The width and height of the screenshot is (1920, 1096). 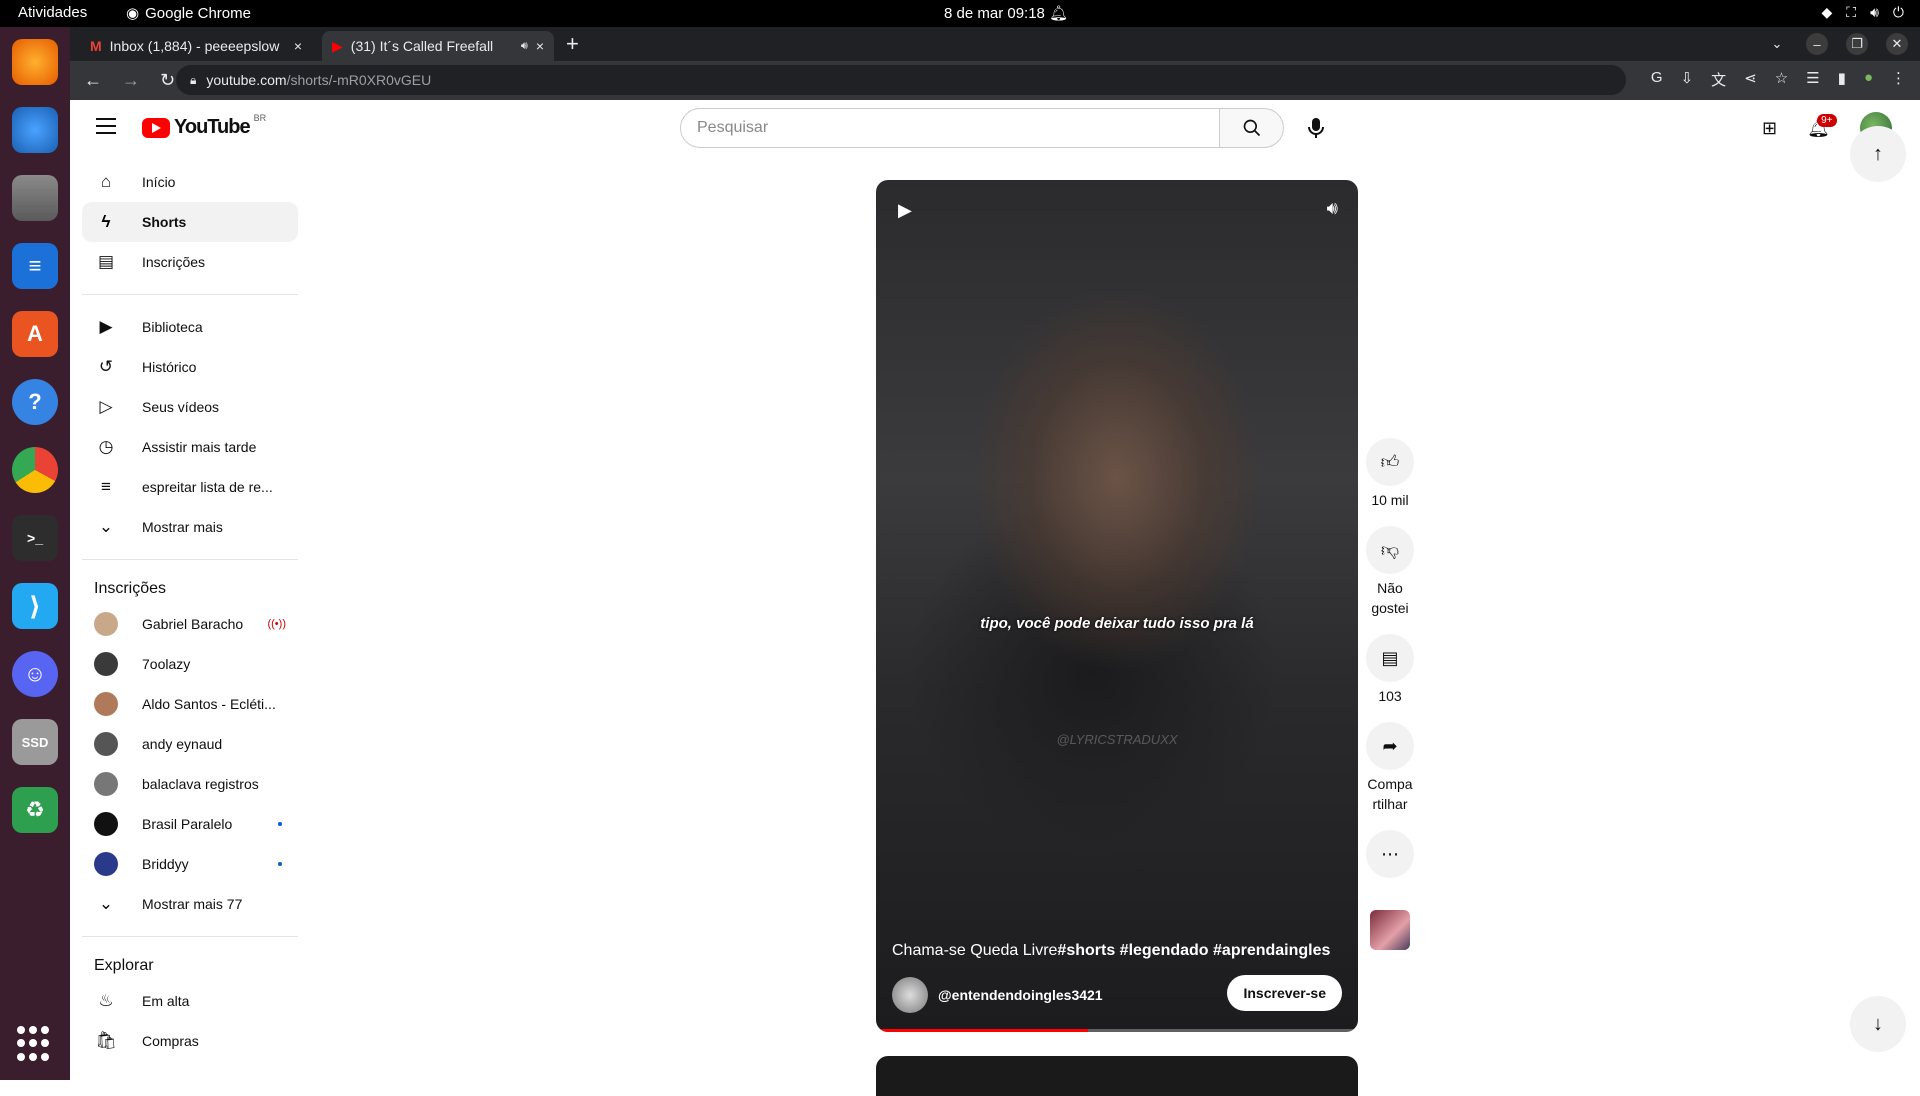 I want to click on app-center-icon: A, so click(x=35, y=334).